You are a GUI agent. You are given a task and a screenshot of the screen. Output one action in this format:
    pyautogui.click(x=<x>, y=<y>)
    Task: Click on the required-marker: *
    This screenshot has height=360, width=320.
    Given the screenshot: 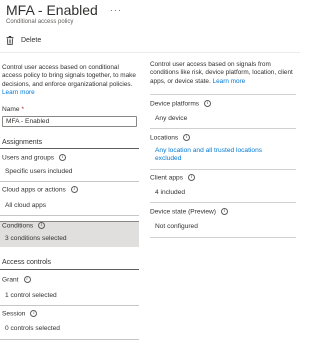 What is the action you would take?
    pyautogui.click(x=23, y=109)
    